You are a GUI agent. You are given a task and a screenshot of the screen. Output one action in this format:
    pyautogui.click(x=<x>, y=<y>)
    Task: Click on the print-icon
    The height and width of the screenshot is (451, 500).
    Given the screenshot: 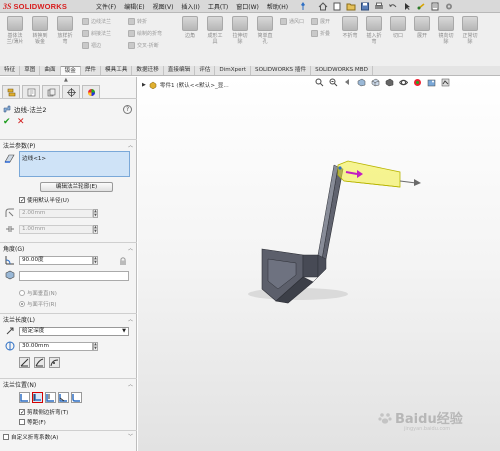 What is the action you would take?
    pyautogui.click(x=379, y=6)
    